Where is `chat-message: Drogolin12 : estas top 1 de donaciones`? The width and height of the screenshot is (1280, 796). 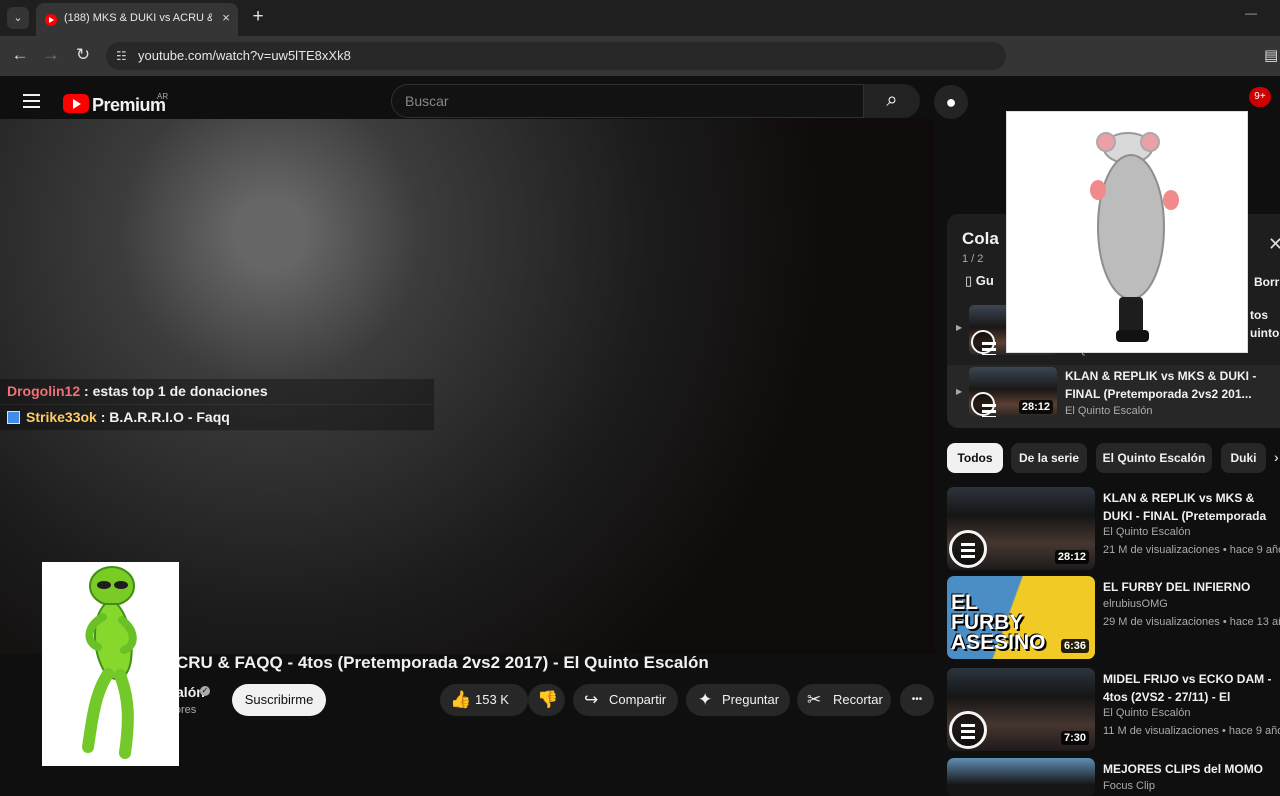 chat-message: Drogolin12 : estas top 1 de donaciones is located at coordinates (217, 392).